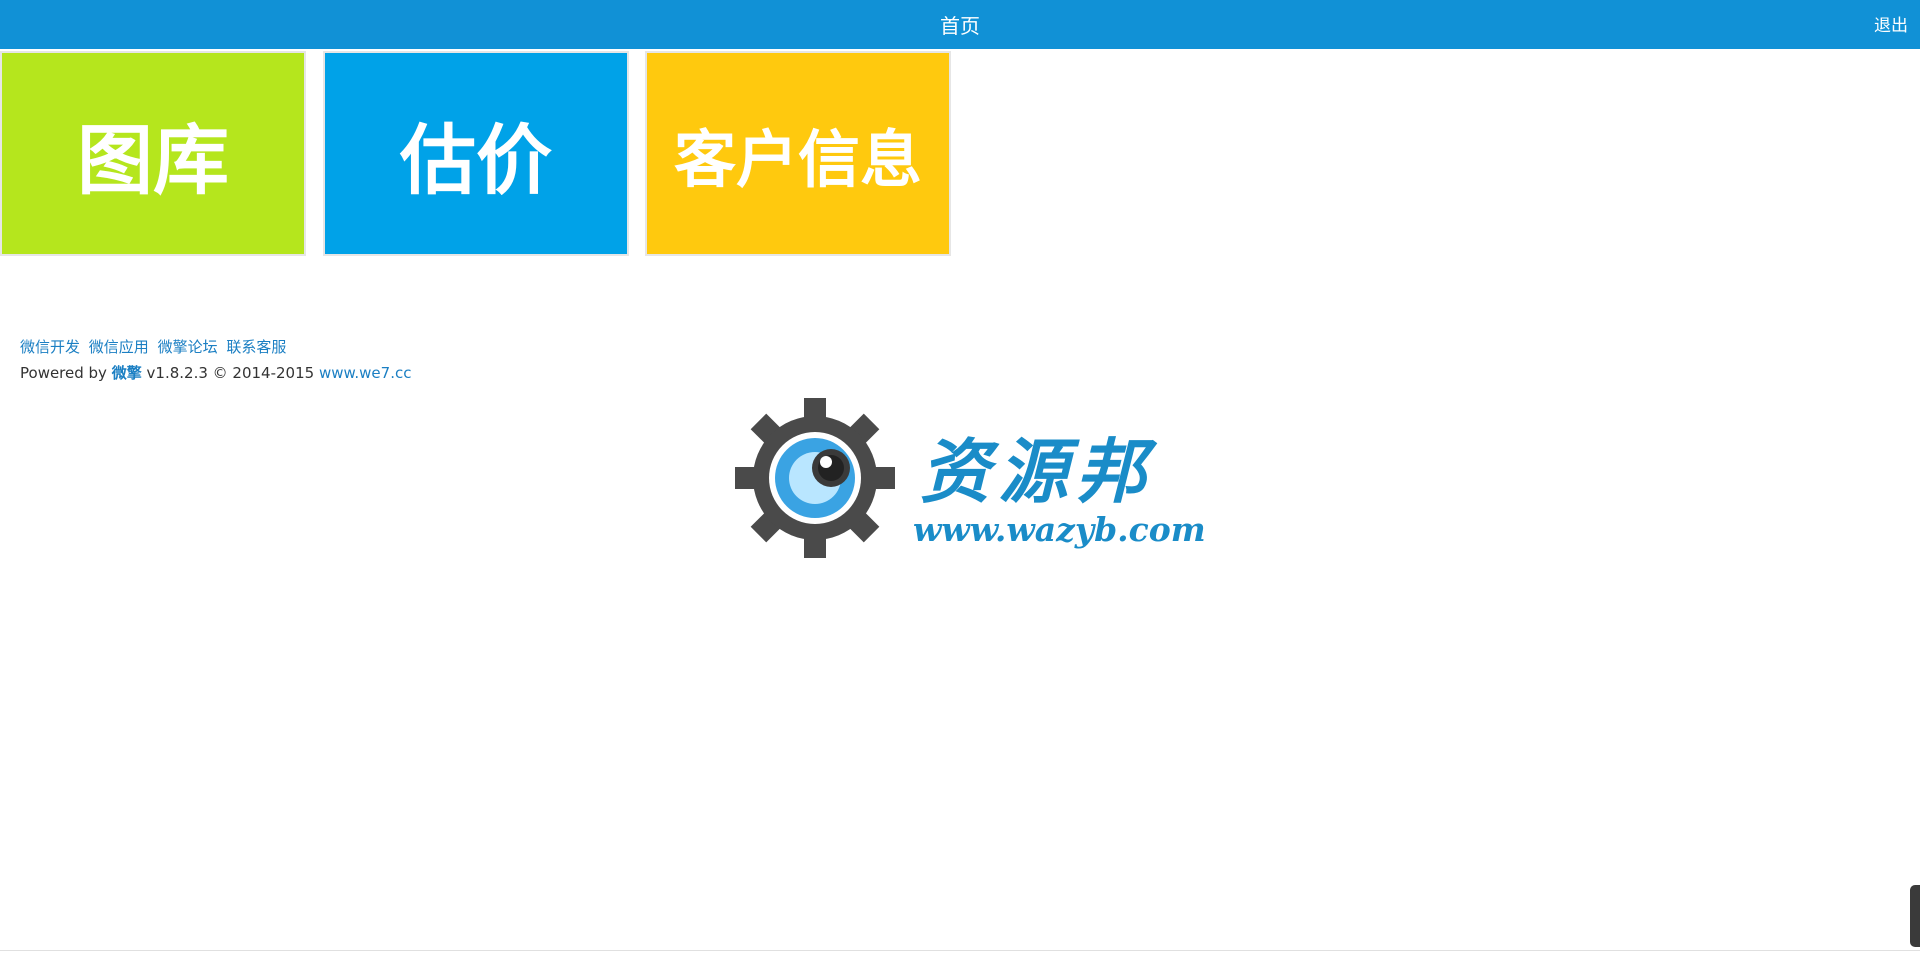  Describe the element at coordinates (476, 160) in the screenshot. I see `tile-quote-label: 估价` at that location.